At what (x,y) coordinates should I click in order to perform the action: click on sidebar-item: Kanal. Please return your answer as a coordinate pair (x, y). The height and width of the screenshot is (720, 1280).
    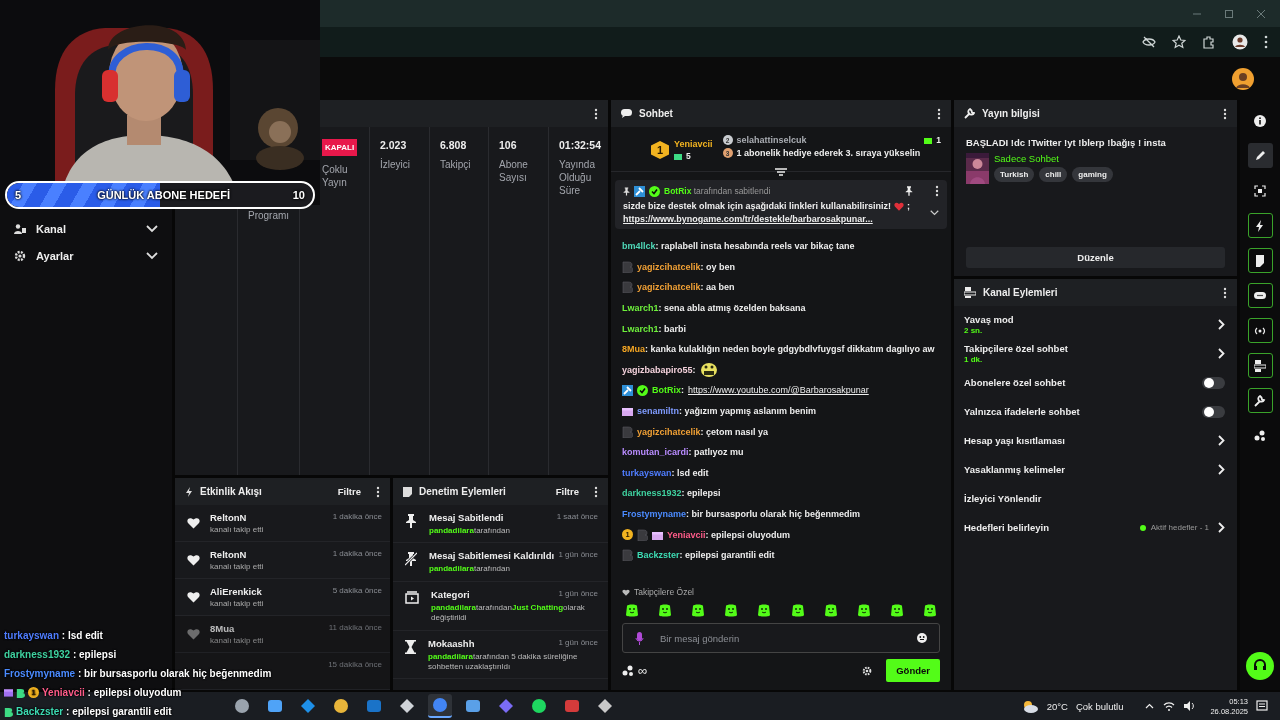
    Looking at the image, I should click on (86, 228).